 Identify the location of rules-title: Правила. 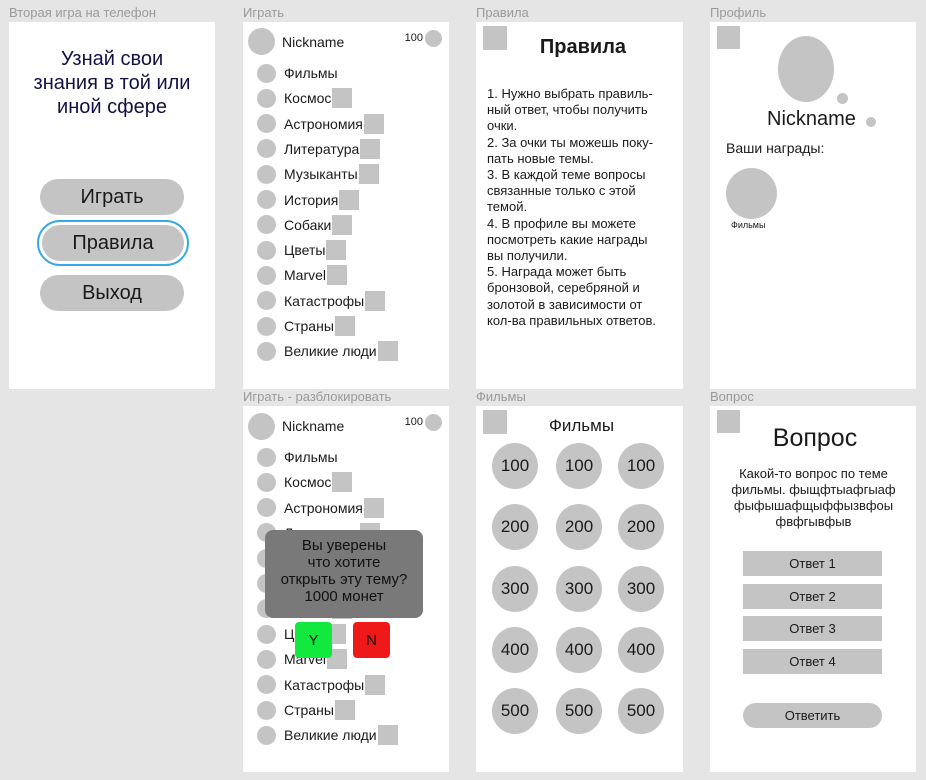
(583, 47).